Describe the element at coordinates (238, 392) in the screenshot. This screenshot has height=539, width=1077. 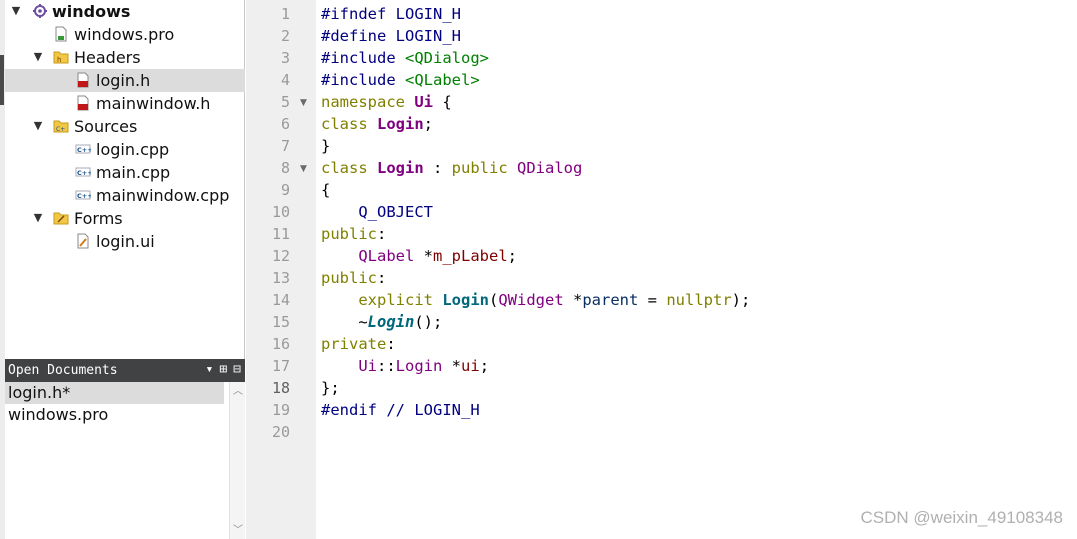
I see `scroll-up-icon: ︿` at that location.